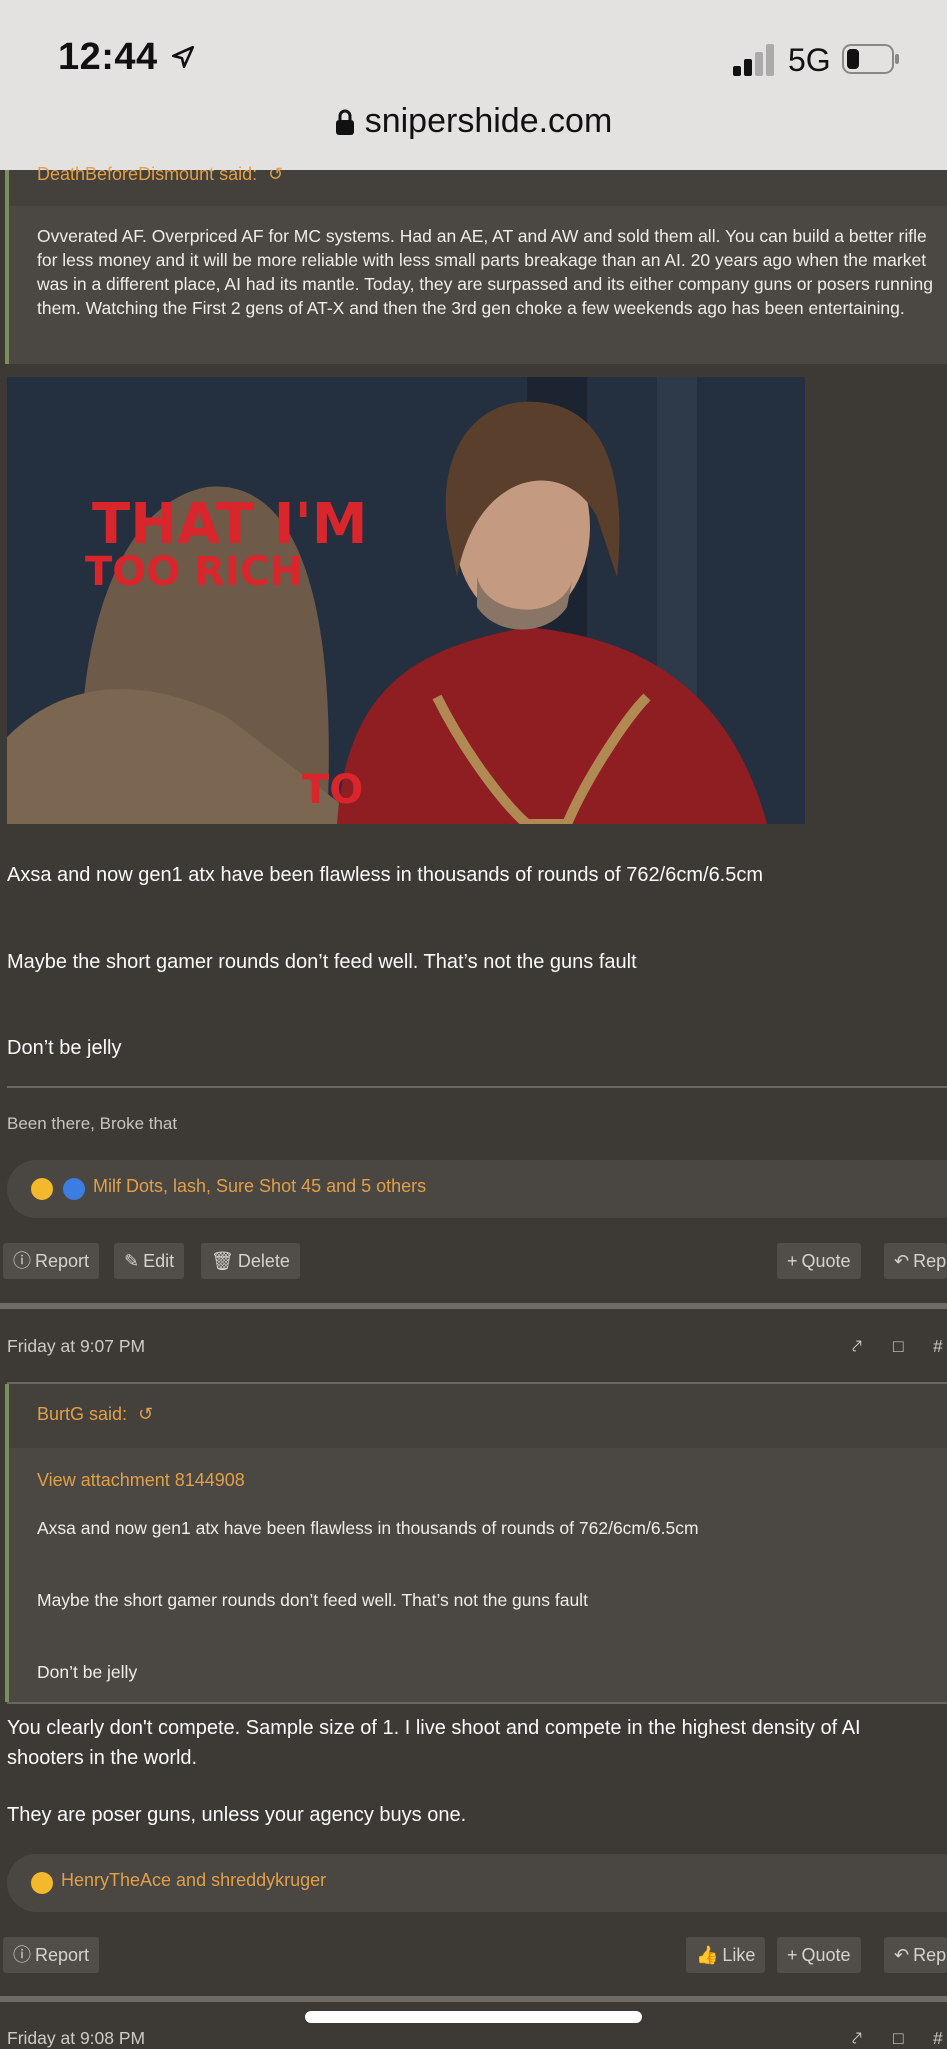 This screenshot has height=2049, width=947. What do you see at coordinates (95, 1414) in the screenshot?
I see `quote-author: BurtG said: ↺` at bounding box center [95, 1414].